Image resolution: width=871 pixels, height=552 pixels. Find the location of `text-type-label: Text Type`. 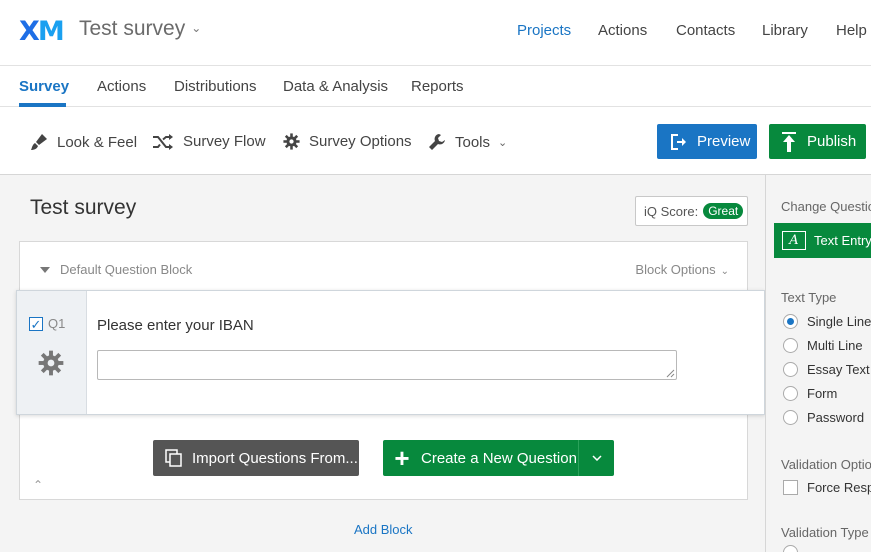

text-type-label: Text Type is located at coordinates (809, 297).